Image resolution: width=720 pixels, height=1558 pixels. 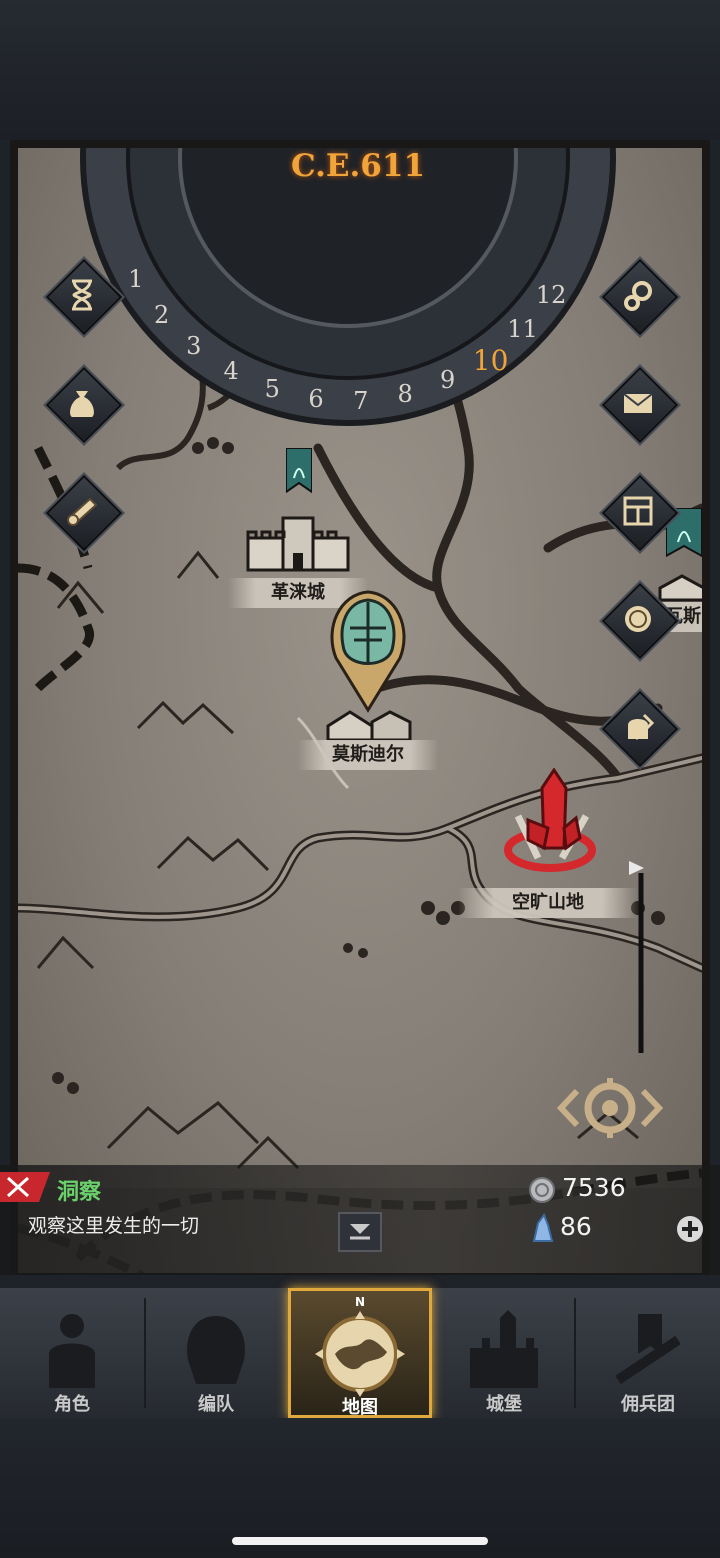 What do you see at coordinates (504, 1349) in the screenshot?
I see `castle-icon` at bounding box center [504, 1349].